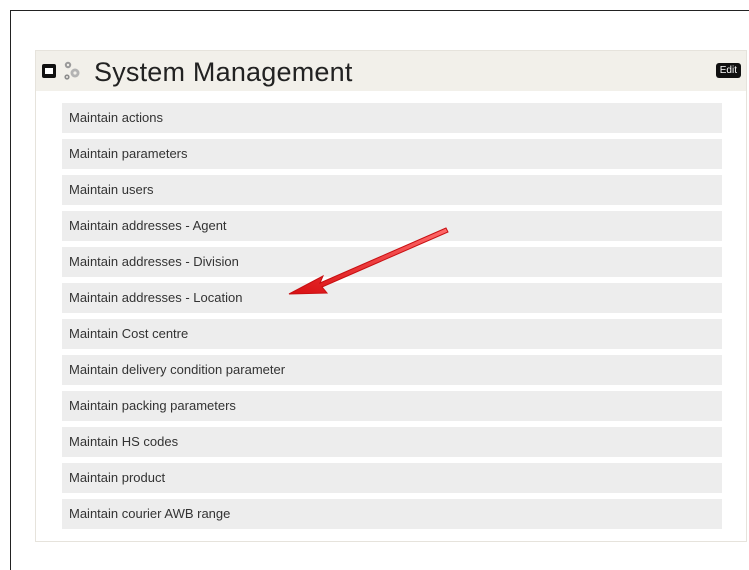 This screenshot has width=749, height=570. I want to click on menu-item-maintain-parameters: Maintain parameters, so click(392, 154).